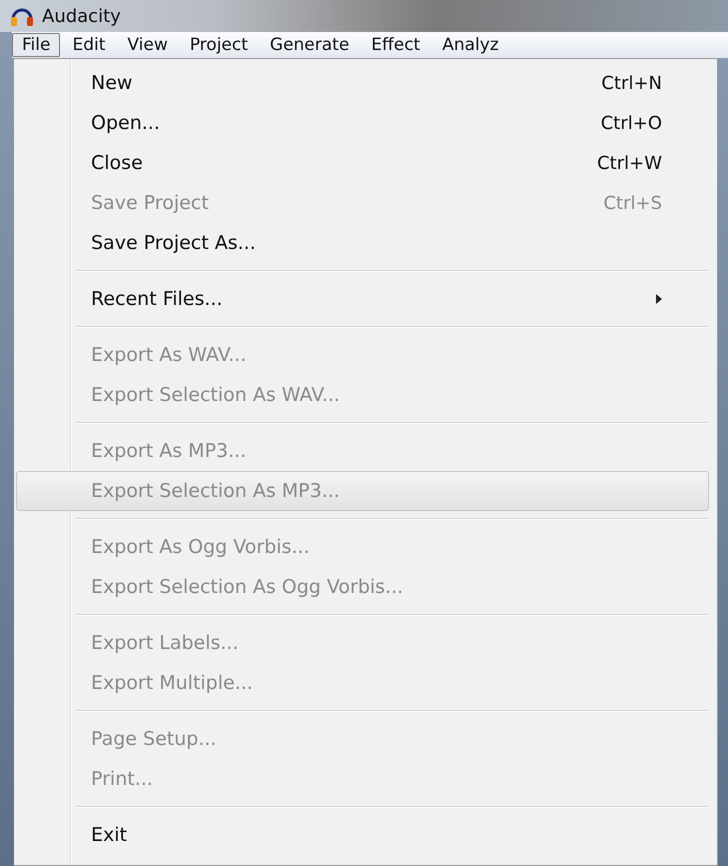 This screenshot has height=866, width=728. I want to click on menu-bar-item: Edit, so click(89, 45).